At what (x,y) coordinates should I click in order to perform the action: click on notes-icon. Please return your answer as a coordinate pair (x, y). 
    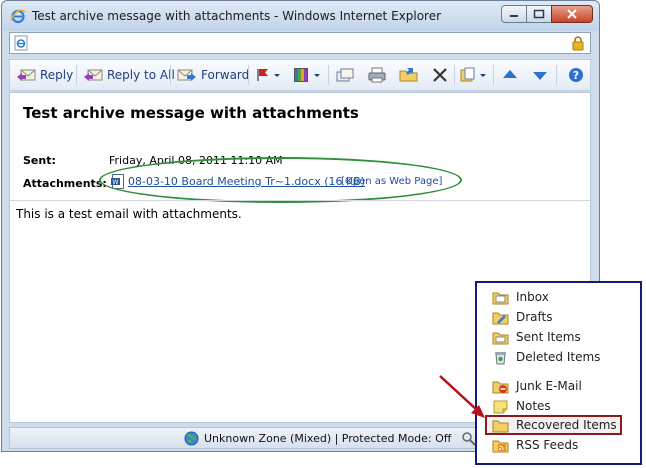
    Looking at the image, I should click on (500, 406).